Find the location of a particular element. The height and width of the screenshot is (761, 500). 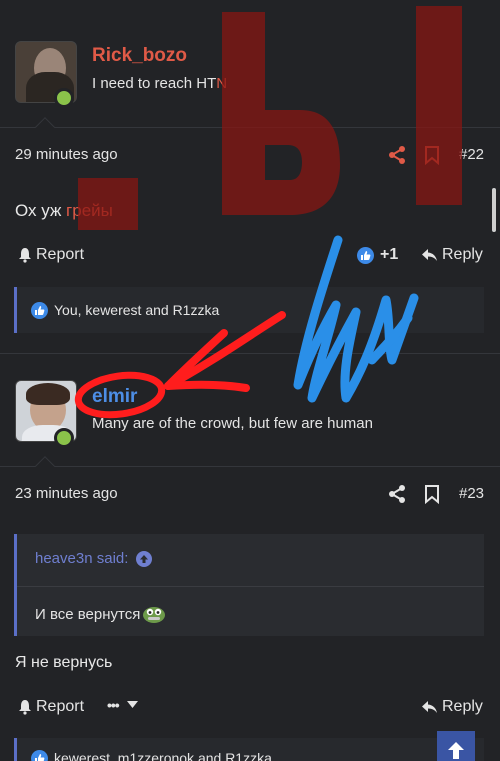

username: Rick_bozo is located at coordinates (139, 56).